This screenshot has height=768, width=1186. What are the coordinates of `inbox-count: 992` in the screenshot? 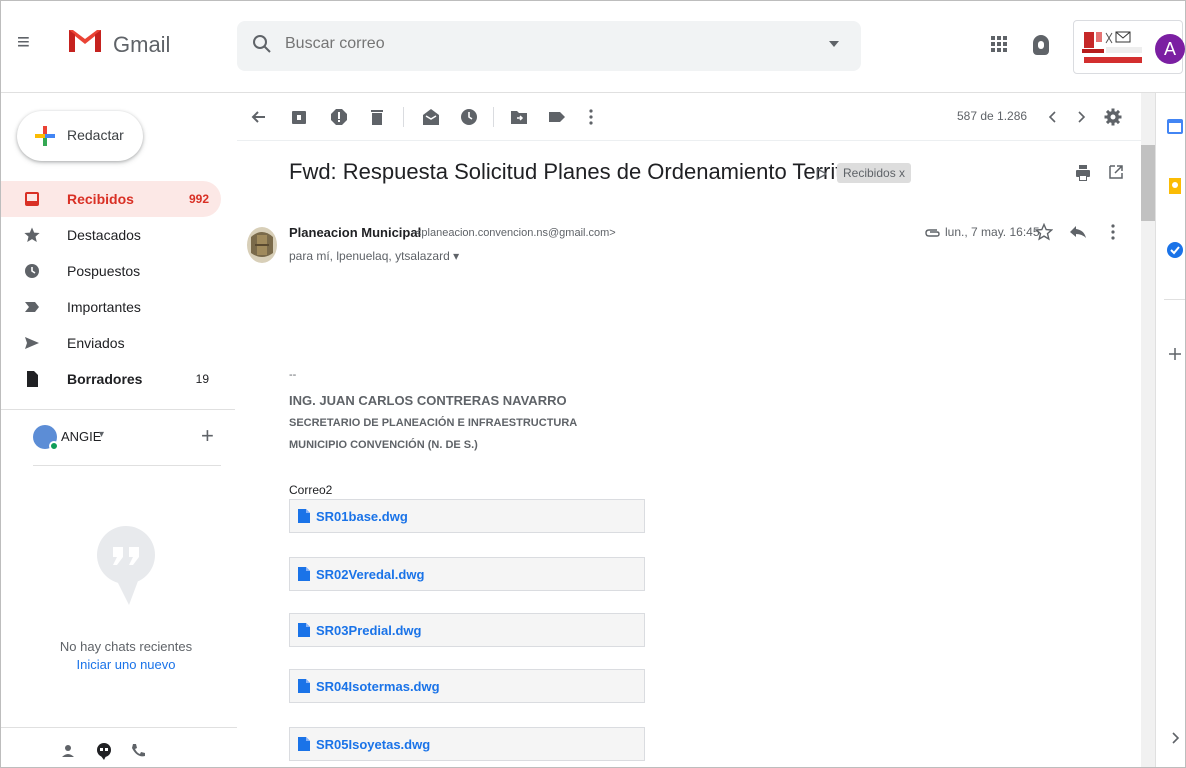 It's located at (198, 199).